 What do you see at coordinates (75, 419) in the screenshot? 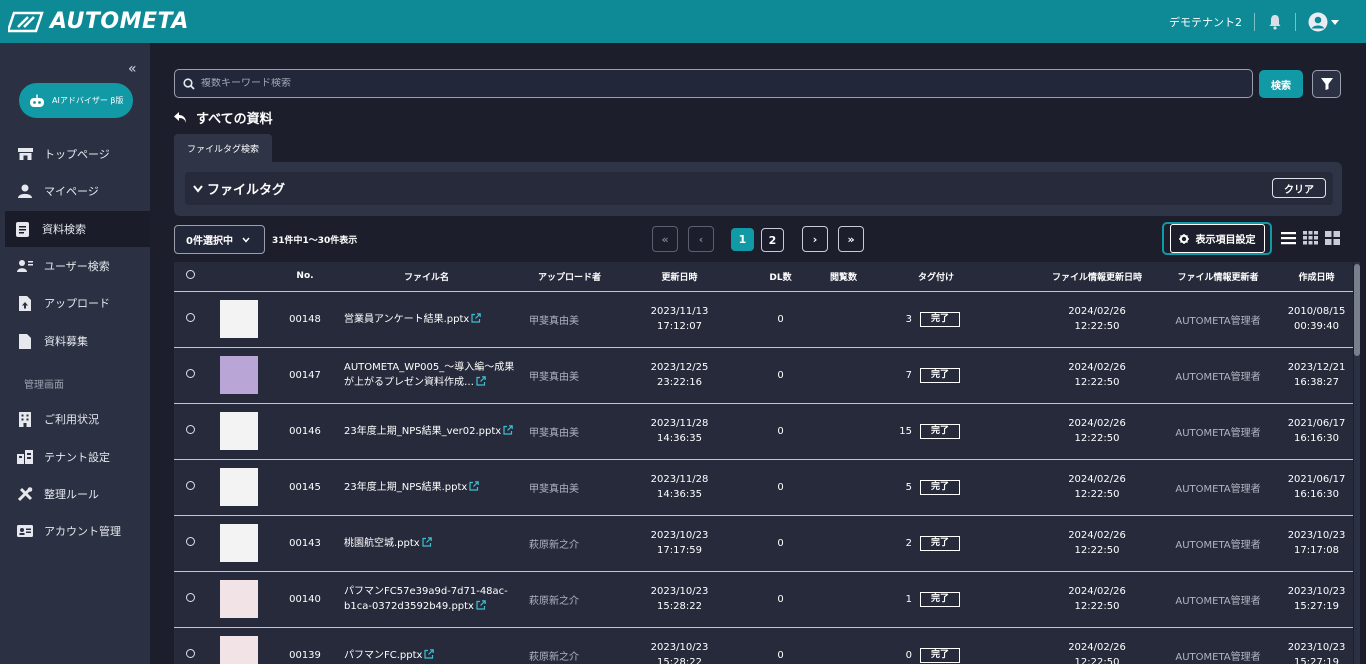
I see `sidebar-item-usage: ご利用状況` at bounding box center [75, 419].